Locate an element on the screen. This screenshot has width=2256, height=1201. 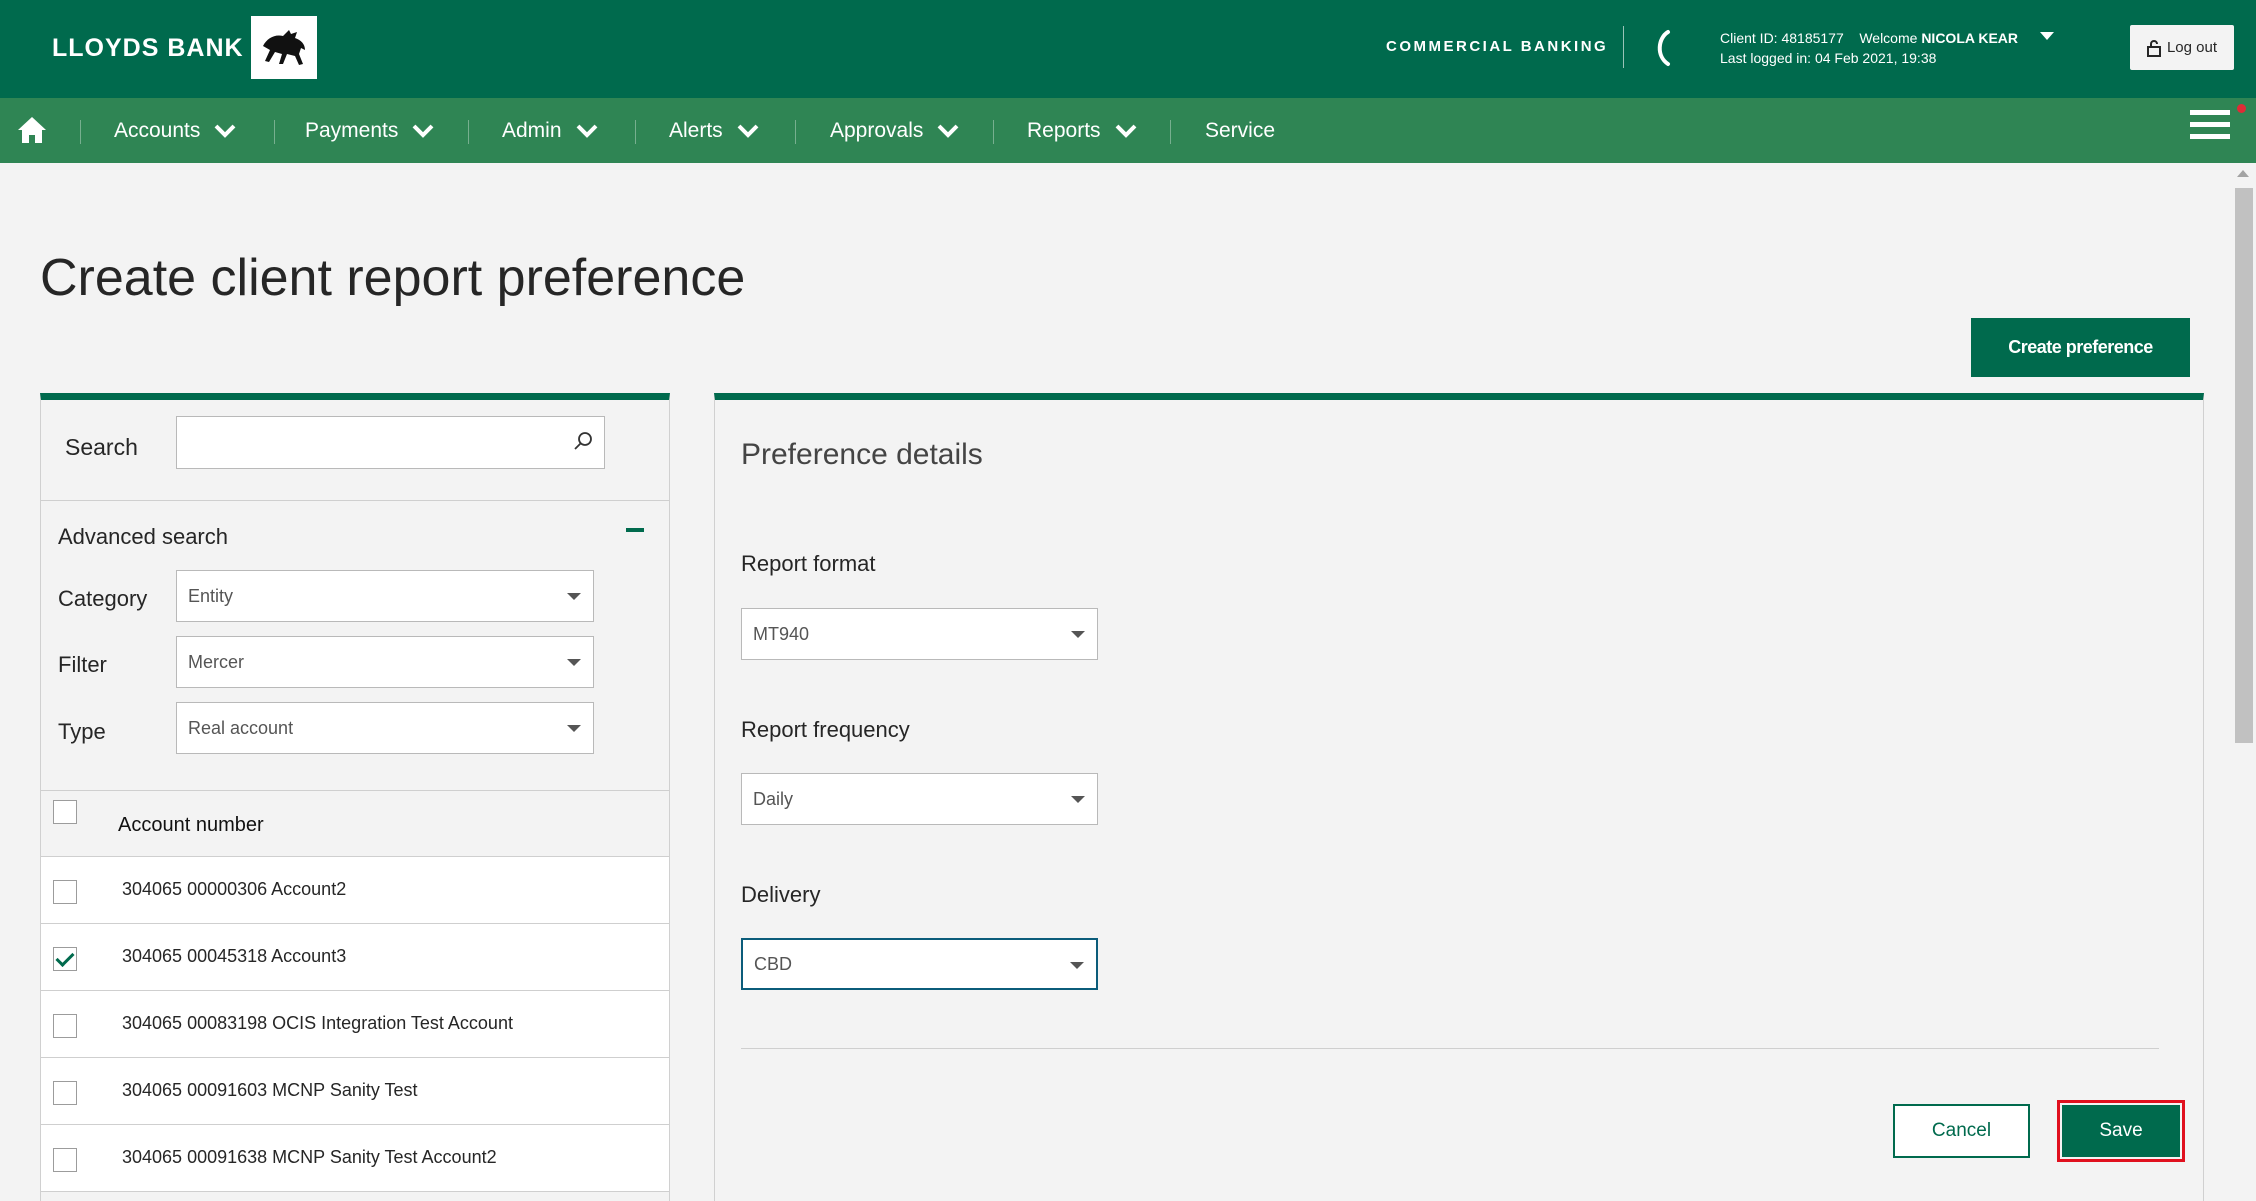
account-checkbox-checked is located at coordinates (65, 959).